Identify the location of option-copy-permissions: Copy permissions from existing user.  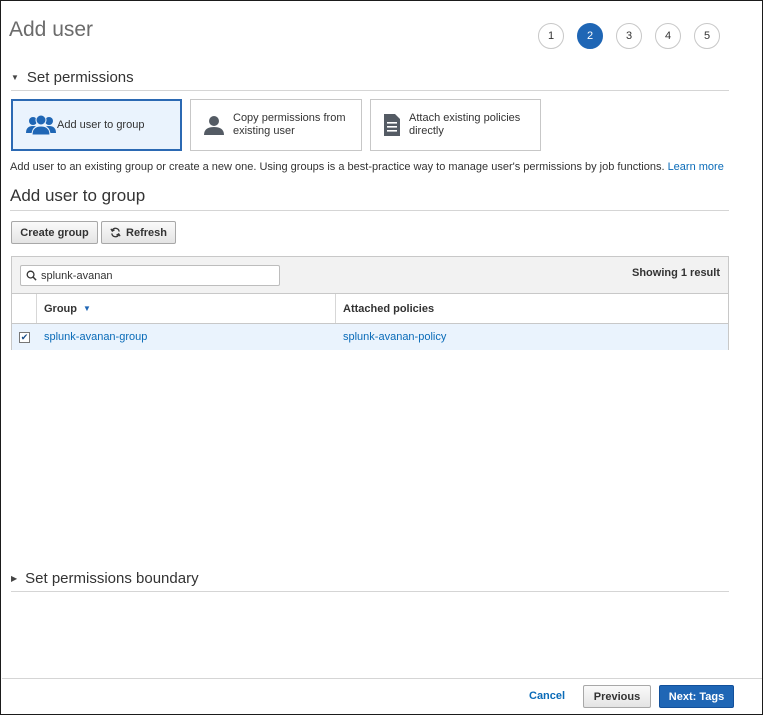
(276, 125).